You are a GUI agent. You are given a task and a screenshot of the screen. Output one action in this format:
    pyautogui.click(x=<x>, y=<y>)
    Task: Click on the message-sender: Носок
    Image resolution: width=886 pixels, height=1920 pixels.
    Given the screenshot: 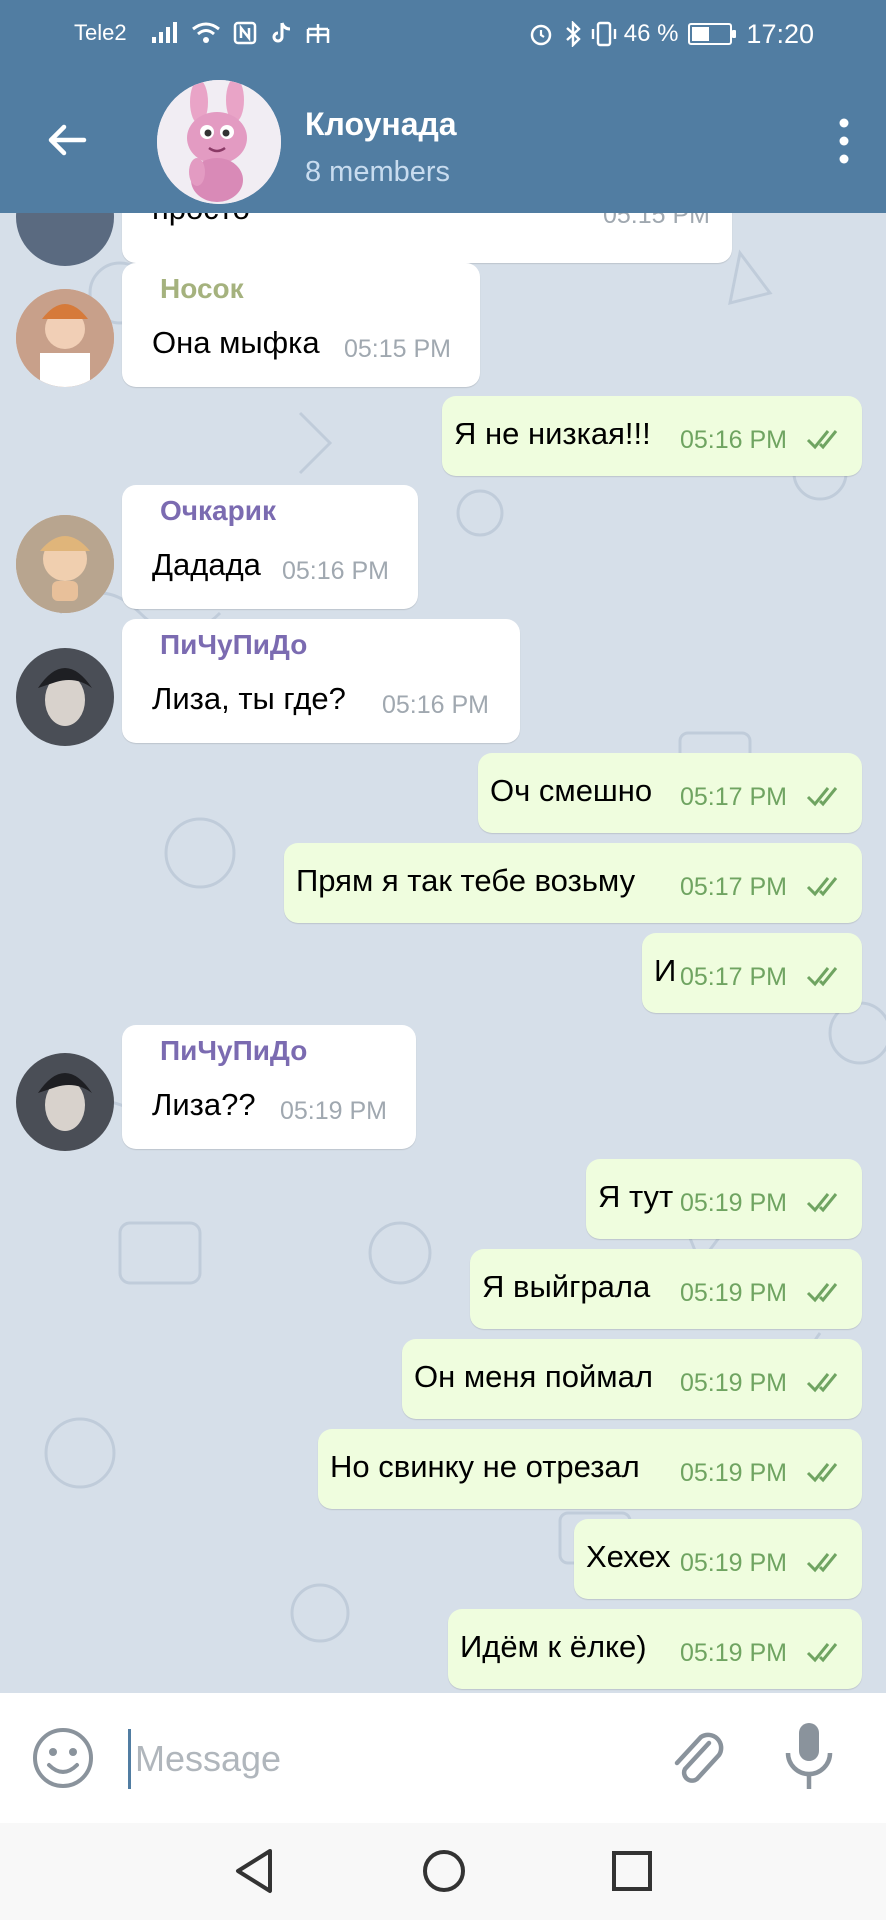 What is the action you would take?
    pyautogui.click(x=202, y=289)
    